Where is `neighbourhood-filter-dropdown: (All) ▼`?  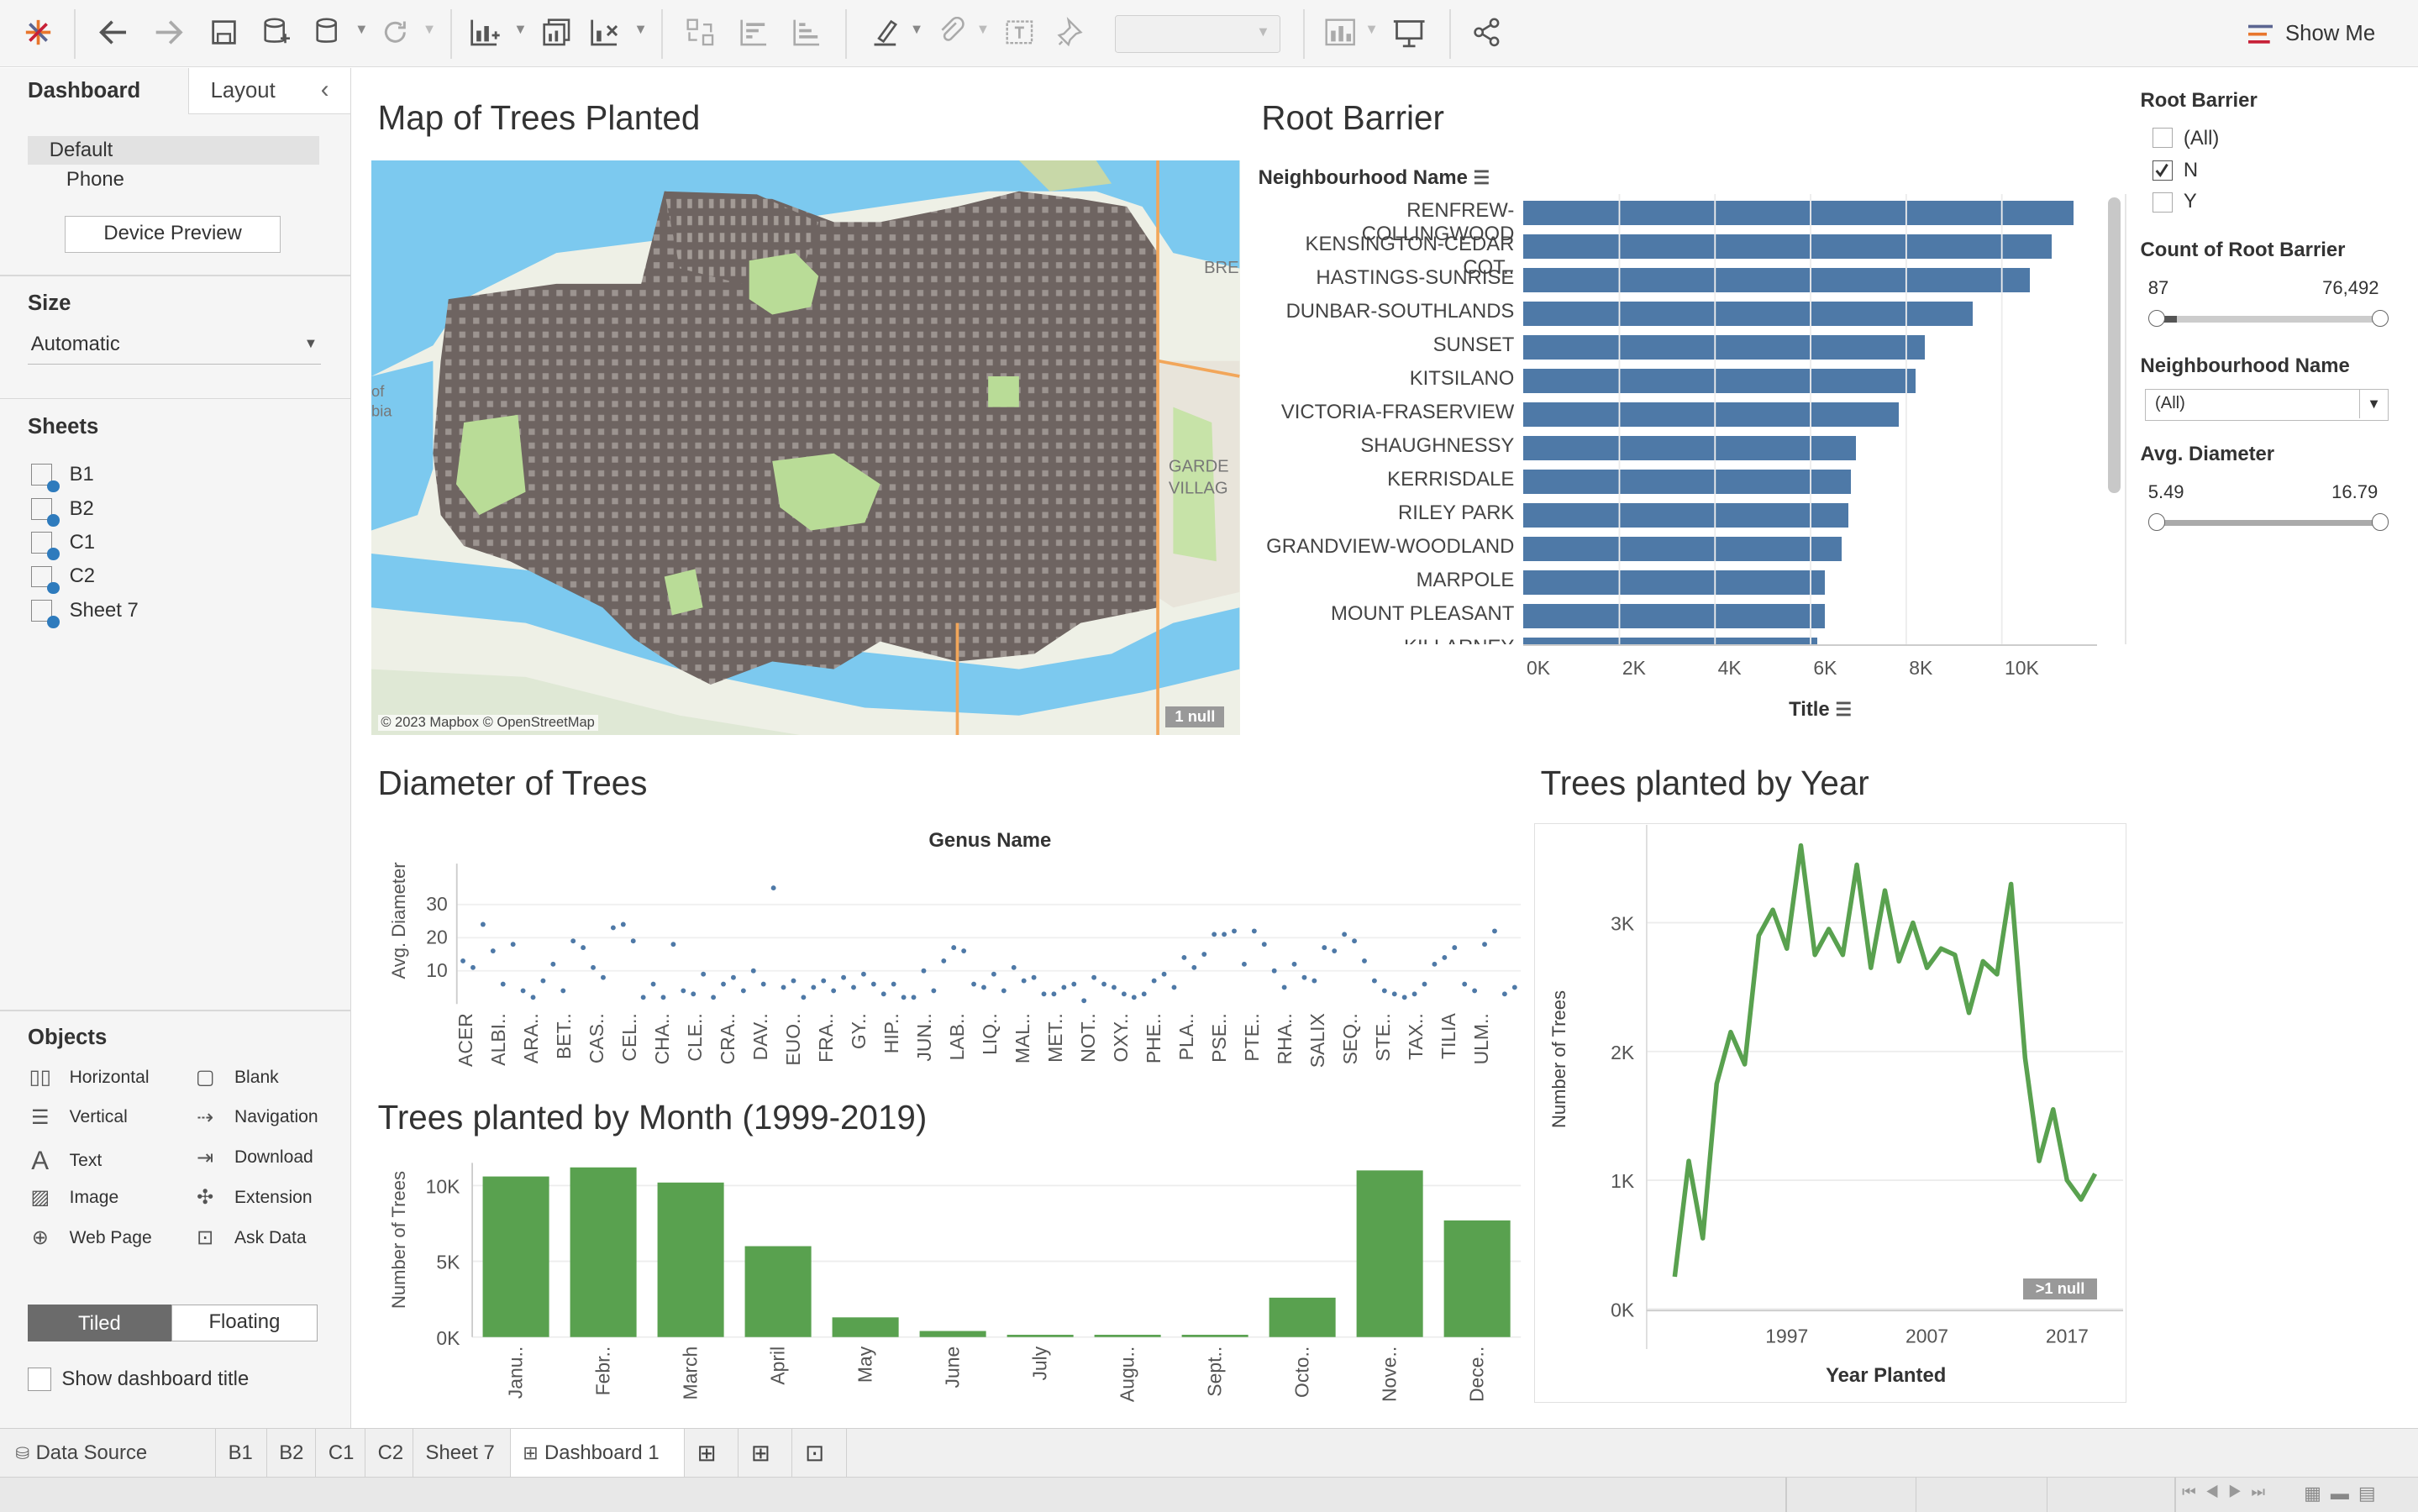
neighbourhood-filter-dropdown: (All) ▼ is located at coordinates (2267, 405).